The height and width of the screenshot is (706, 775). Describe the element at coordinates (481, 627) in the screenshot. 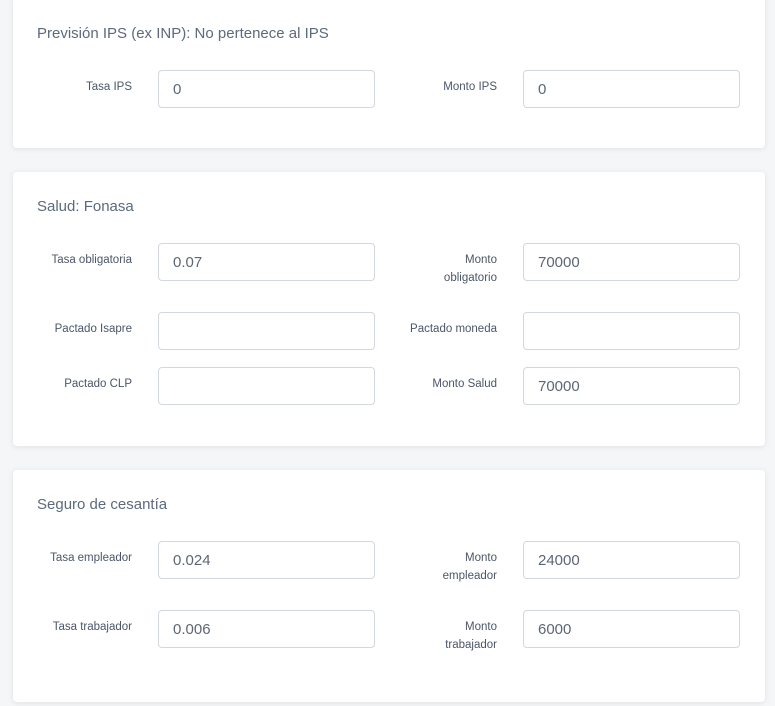

I see `monto-trabajador-label-line1: Monto` at that location.